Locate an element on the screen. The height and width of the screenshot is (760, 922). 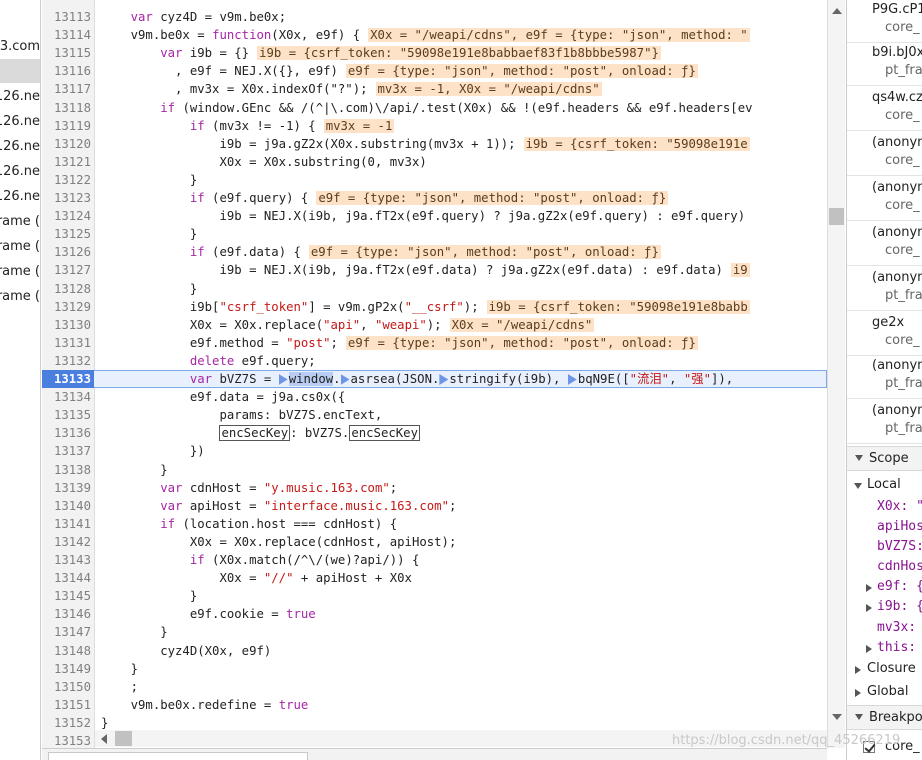
line-number: 13132 is located at coordinates (66, 361).